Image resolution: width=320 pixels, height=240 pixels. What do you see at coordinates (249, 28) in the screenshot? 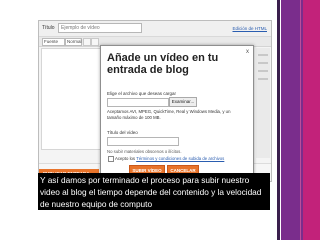
I see `edit-html-link: Edición de HTML` at bounding box center [249, 28].